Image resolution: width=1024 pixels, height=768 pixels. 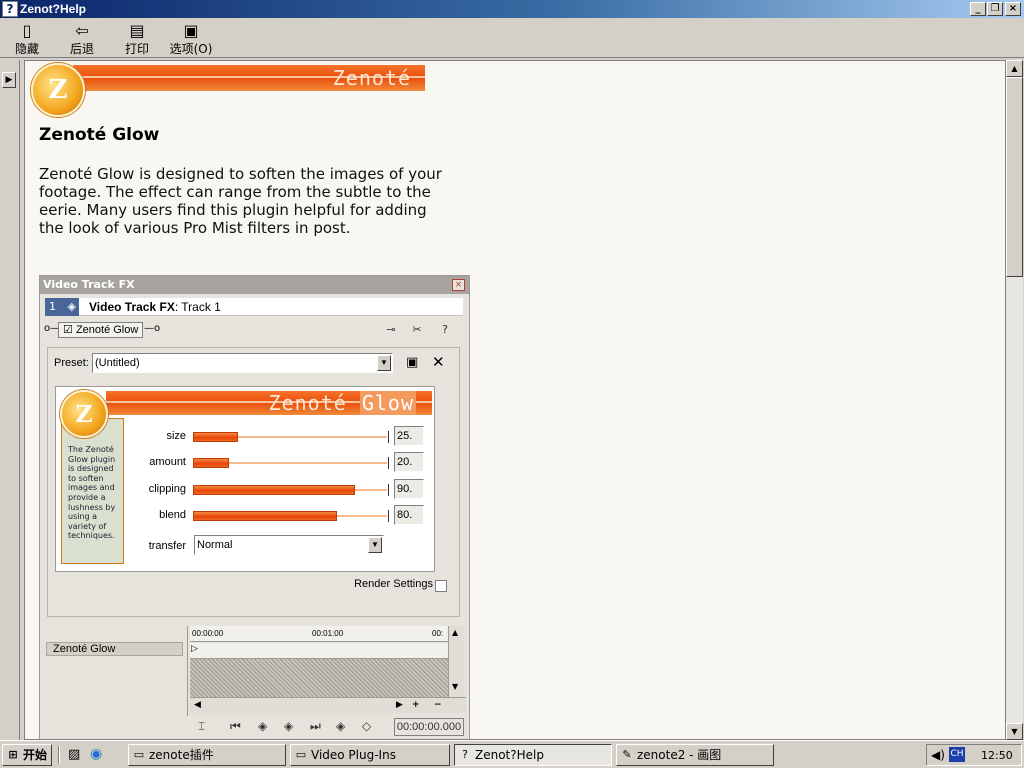 What do you see at coordinates (207, 755) in the screenshot?
I see `task-zenote-plugins: ▭ zenote插件` at bounding box center [207, 755].